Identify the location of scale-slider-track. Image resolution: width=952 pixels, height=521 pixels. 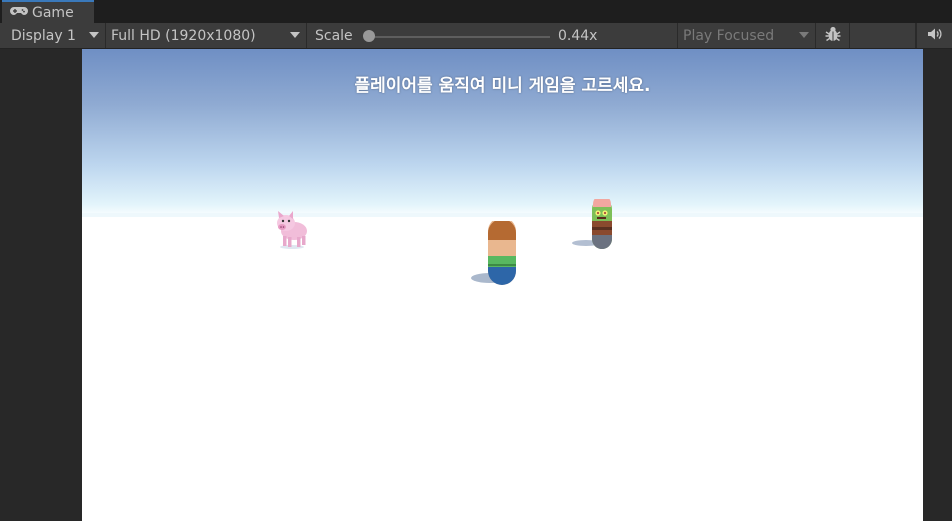
(460, 37).